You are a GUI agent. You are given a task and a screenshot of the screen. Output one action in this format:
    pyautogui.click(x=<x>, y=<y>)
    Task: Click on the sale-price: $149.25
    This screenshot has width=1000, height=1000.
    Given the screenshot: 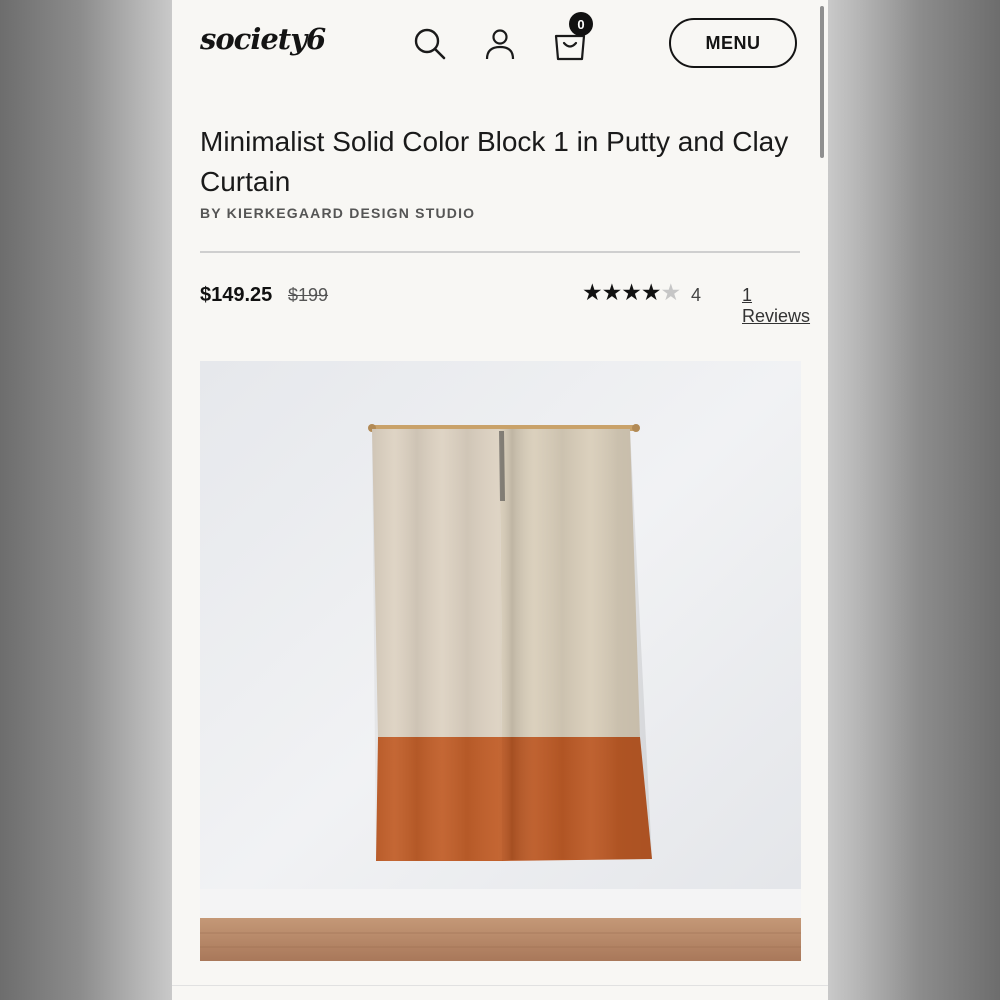 What is the action you would take?
    pyautogui.click(x=236, y=295)
    